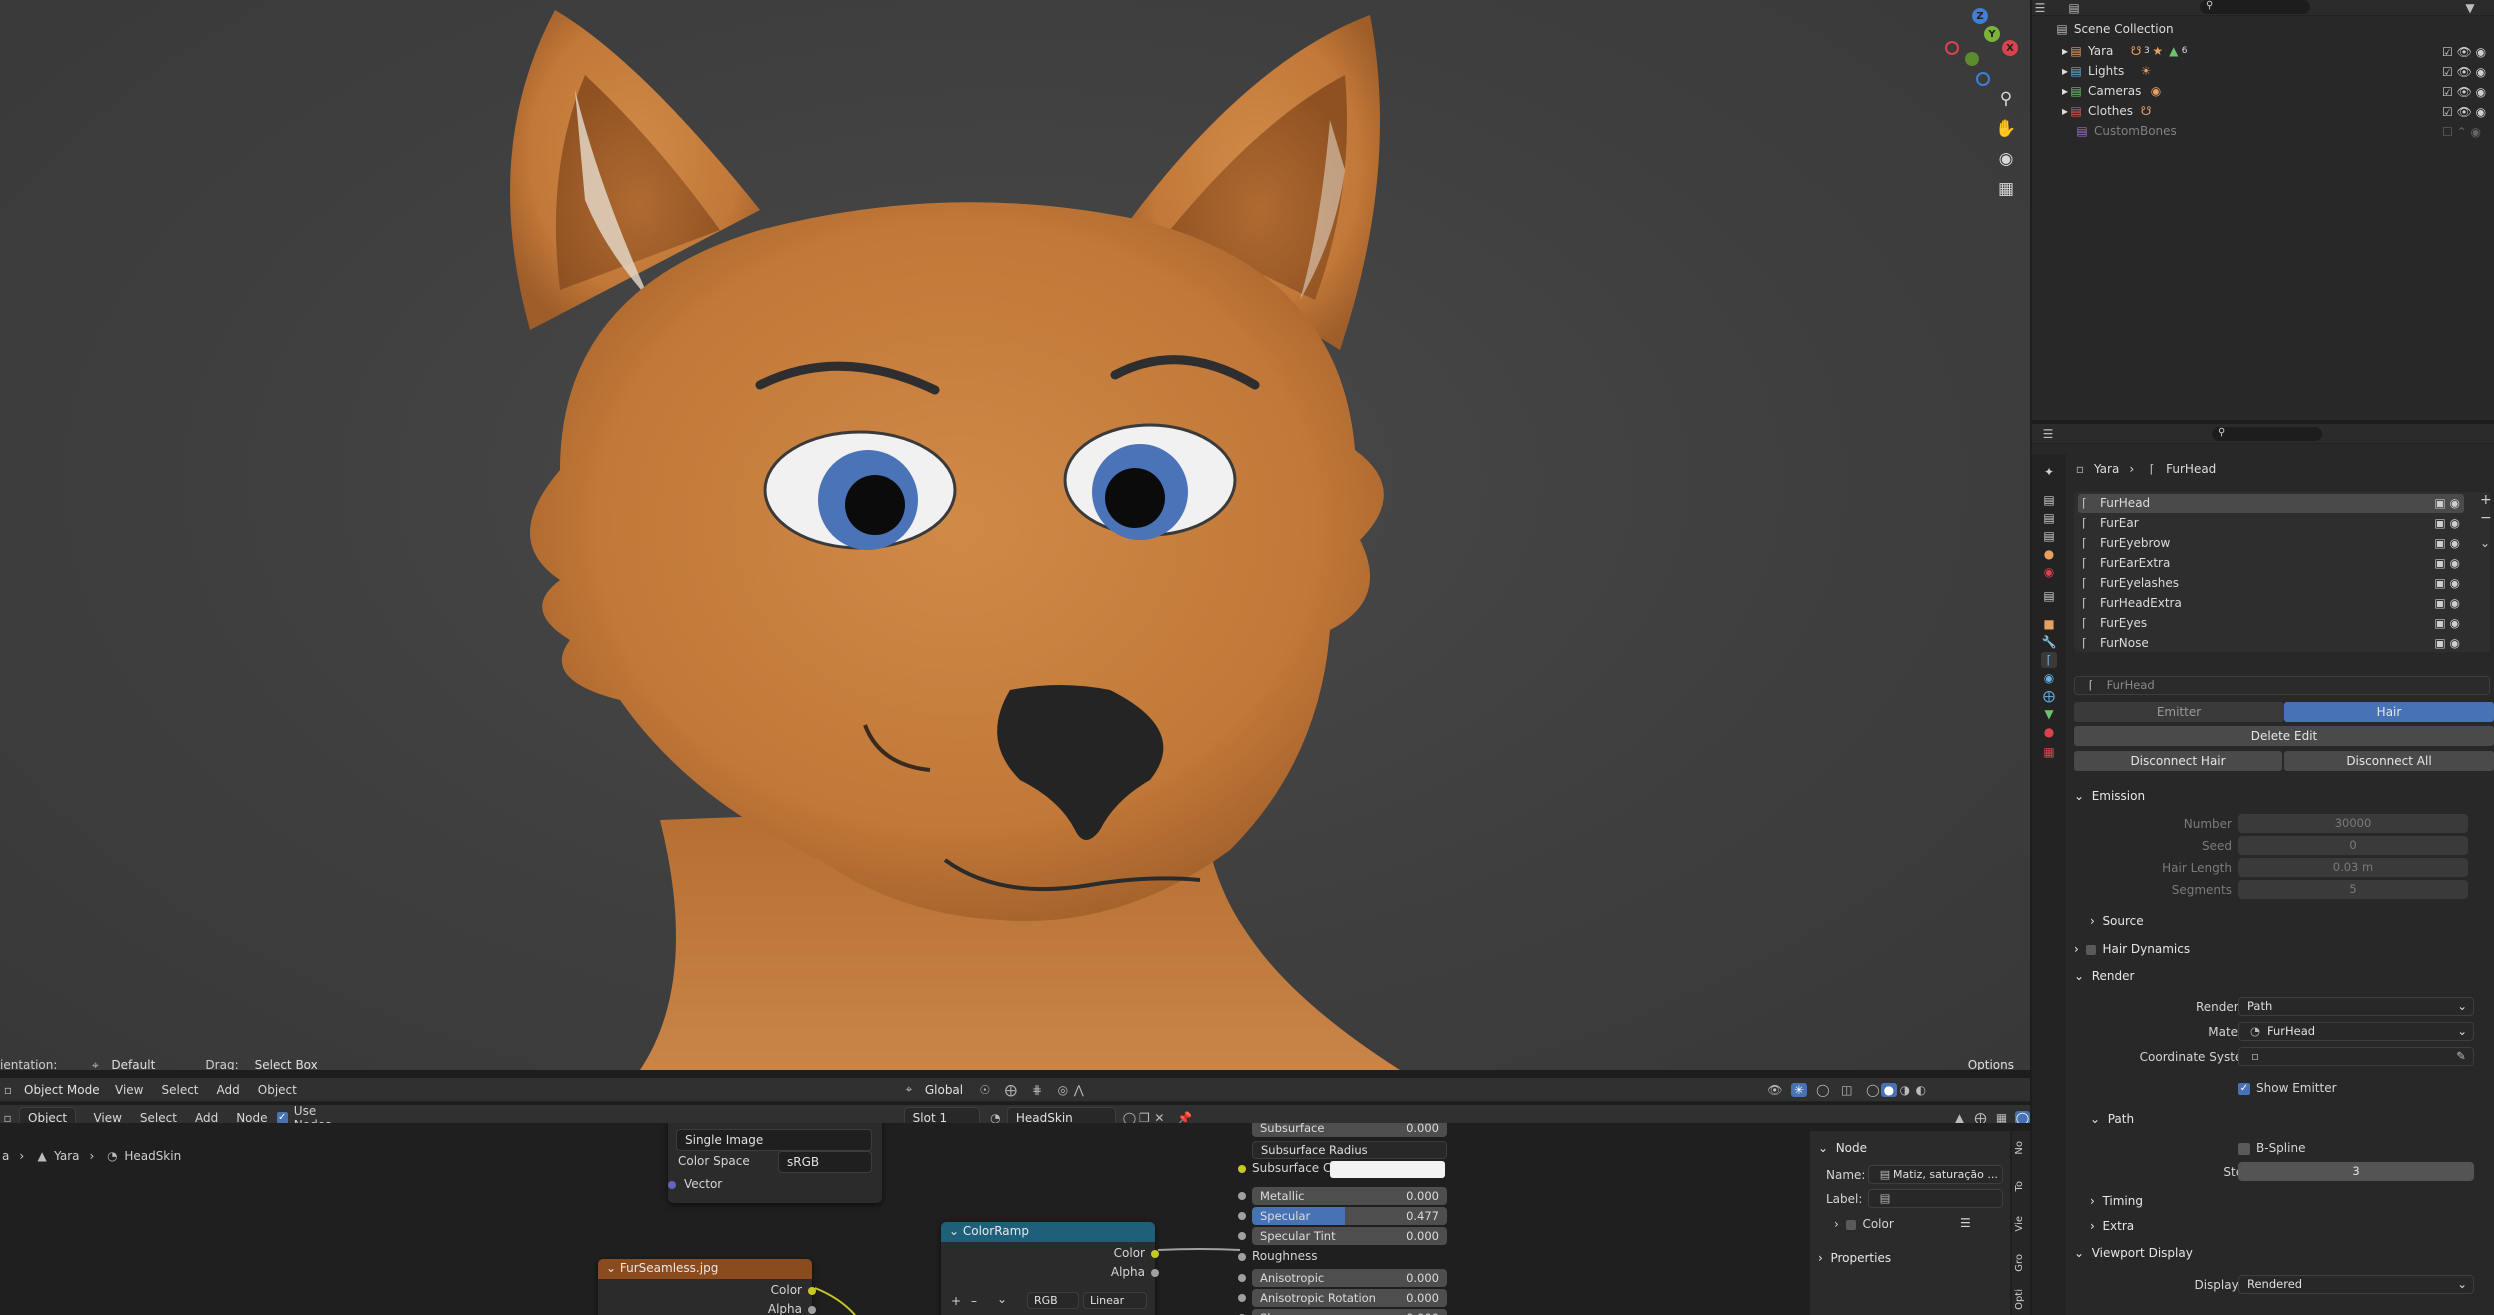 This screenshot has width=2494, height=1315. Describe the element at coordinates (2179, 712) in the screenshot. I see `type-tab-emitter: Emitter` at that location.